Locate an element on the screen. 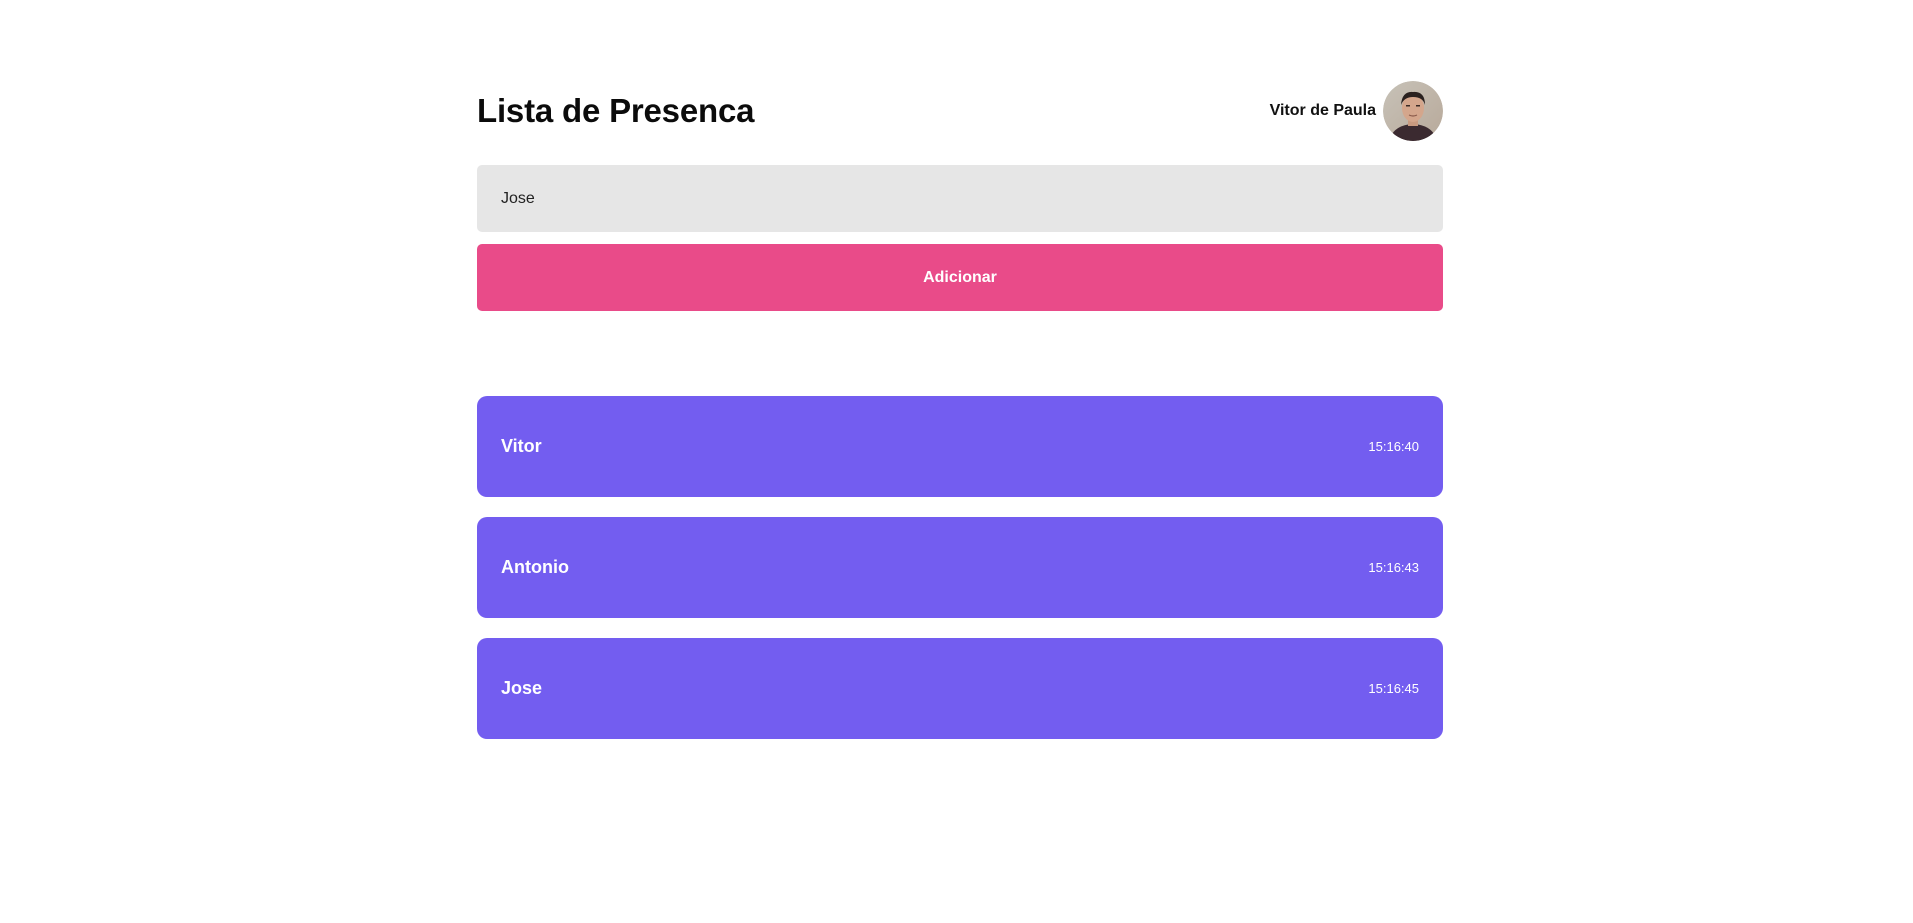 Image resolution: width=1913 pixels, height=923 pixels. user-info: Vitor de Paula is located at coordinates (1356, 111).